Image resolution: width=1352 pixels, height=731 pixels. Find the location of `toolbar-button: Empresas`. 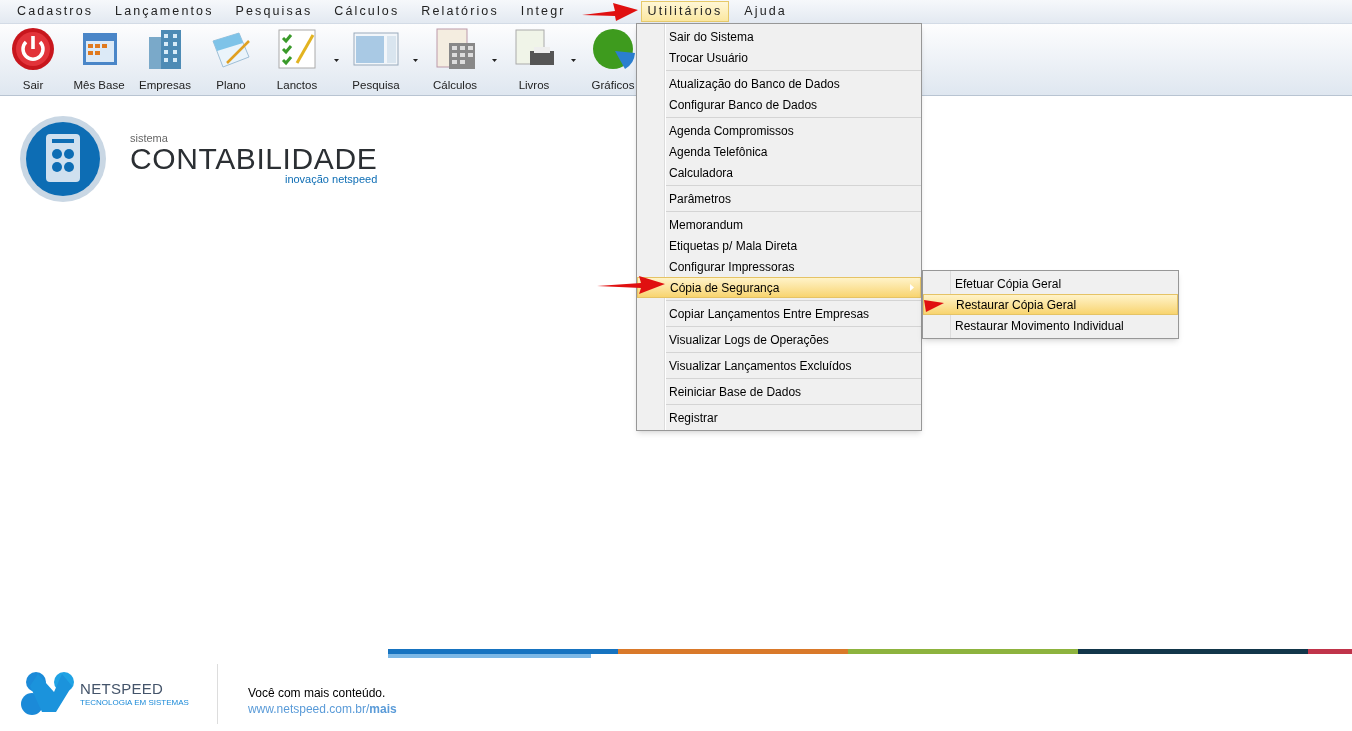

toolbar-button: Empresas is located at coordinates (165, 60).